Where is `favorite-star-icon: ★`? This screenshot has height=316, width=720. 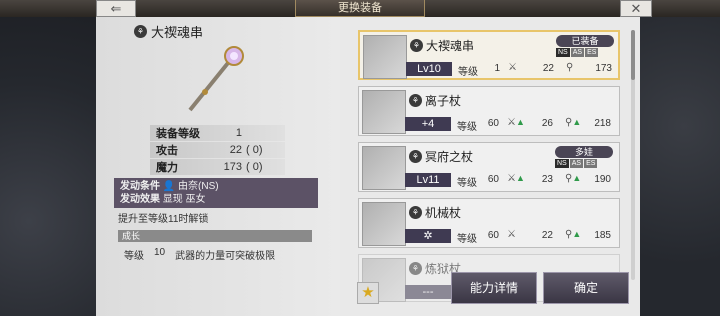
favorite-star-icon: ★ is located at coordinates (368, 293).